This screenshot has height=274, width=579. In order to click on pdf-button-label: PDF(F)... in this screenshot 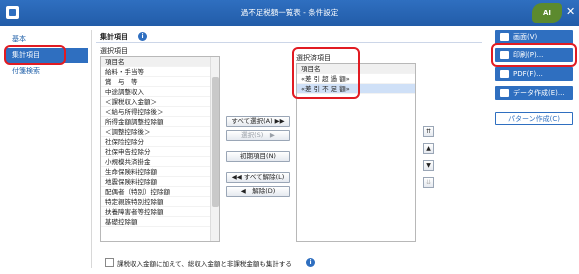, I will do `click(528, 74)`.